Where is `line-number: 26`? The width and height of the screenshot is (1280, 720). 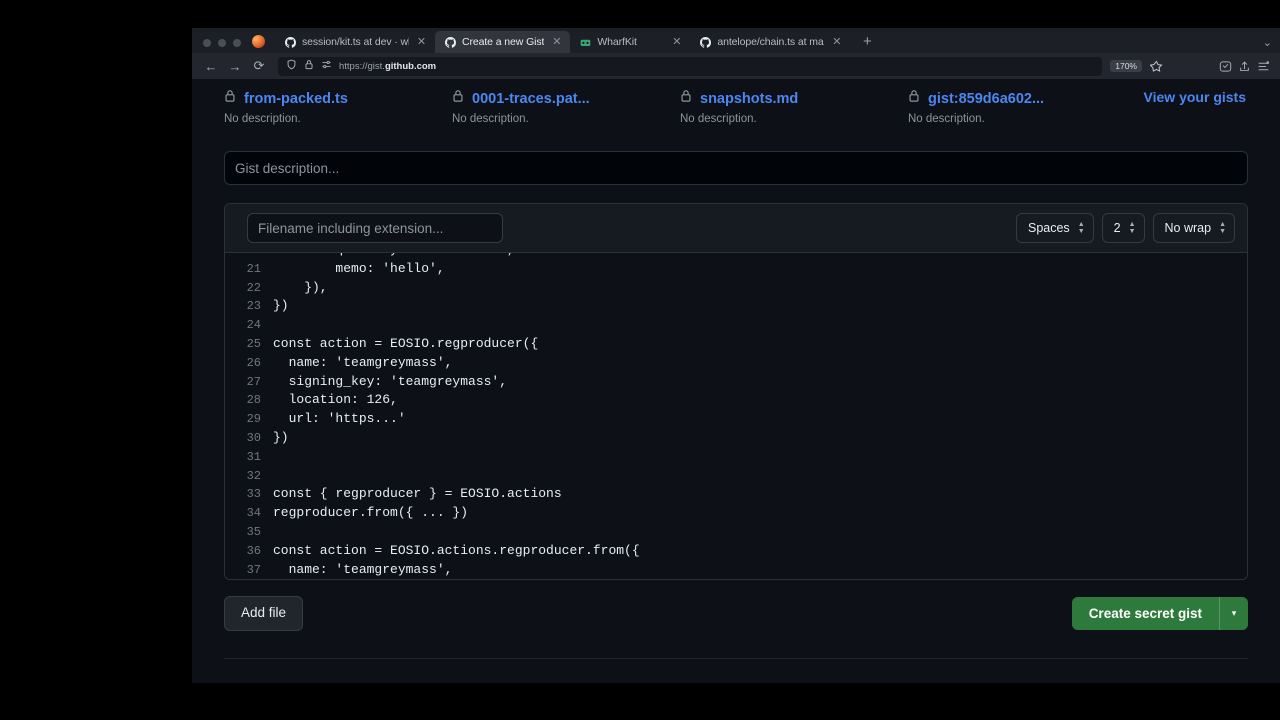 line-number: 26 is located at coordinates (253, 362).